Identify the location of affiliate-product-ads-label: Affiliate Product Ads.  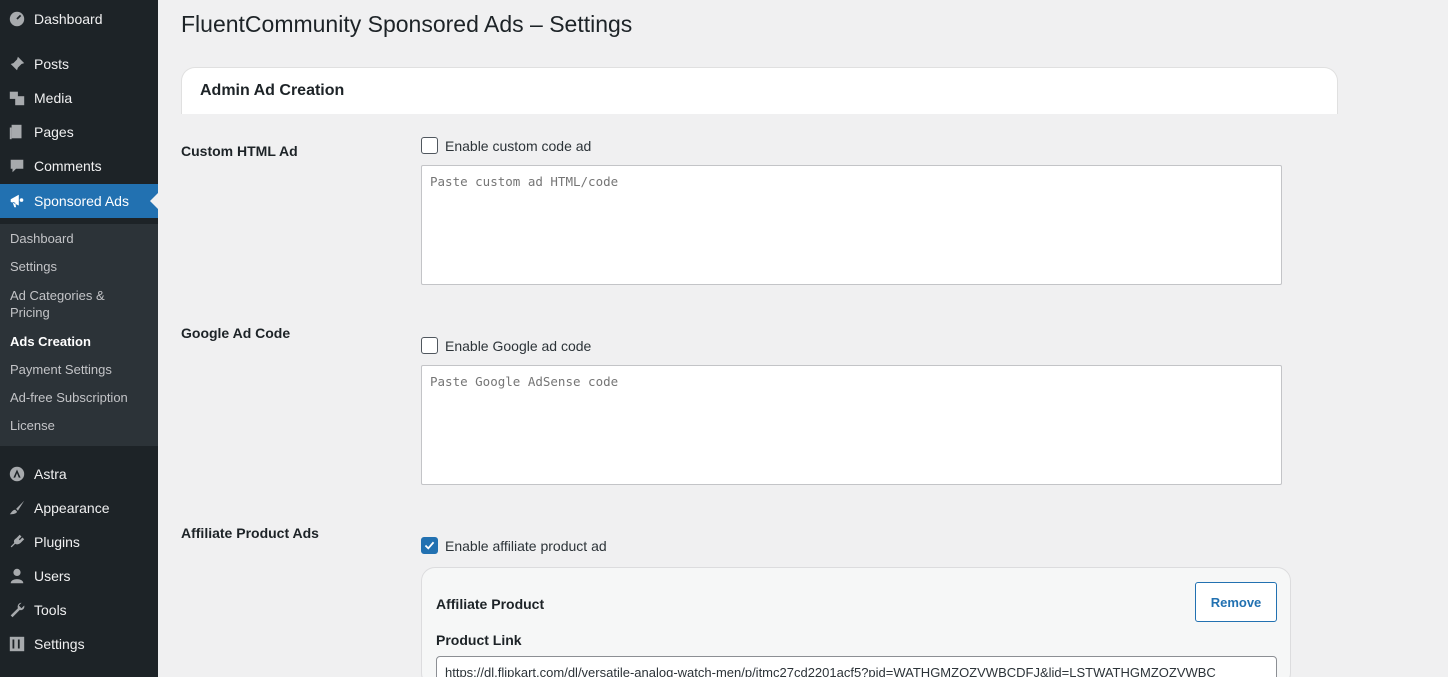
(250, 533).